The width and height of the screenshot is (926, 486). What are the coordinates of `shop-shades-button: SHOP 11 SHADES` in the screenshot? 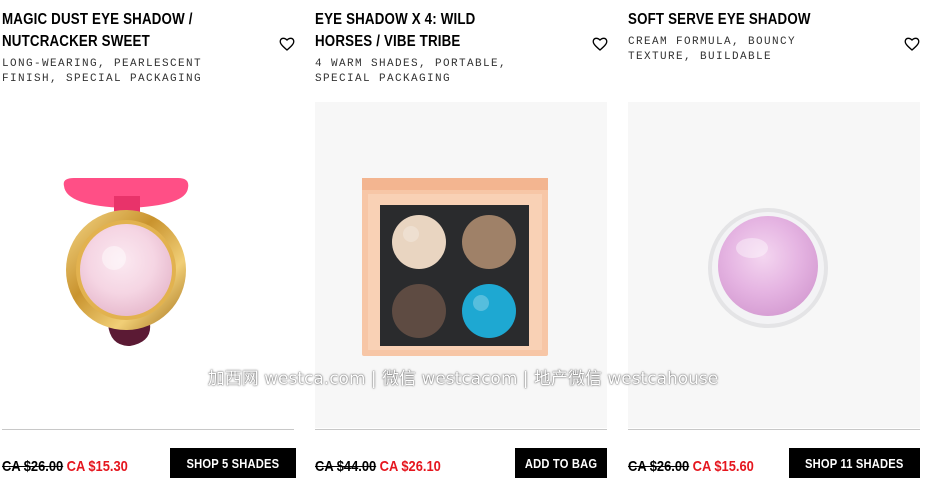 It's located at (854, 463).